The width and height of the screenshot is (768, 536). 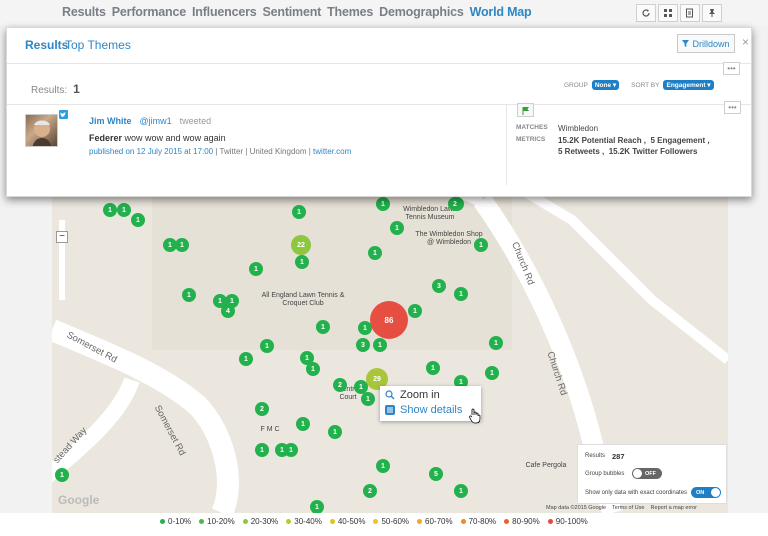 What do you see at coordinates (217, 521) in the screenshot?
I see `legend-item: 10-20%` at bounding box center [217, 521].